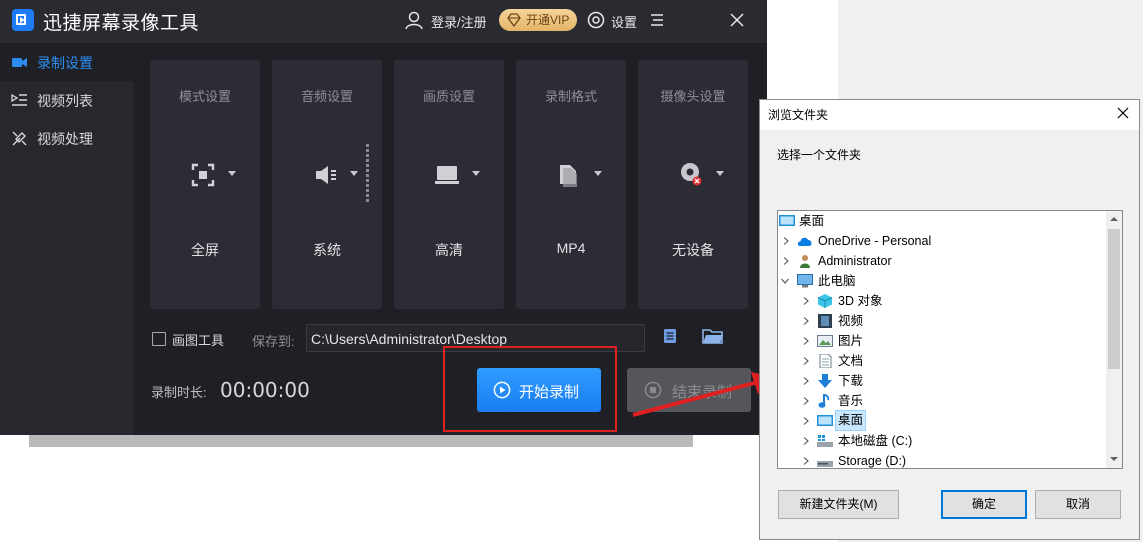 The height and width of the screenshot is (542, 1143). I want to click on ok-button: 确定, so click(984, 504).